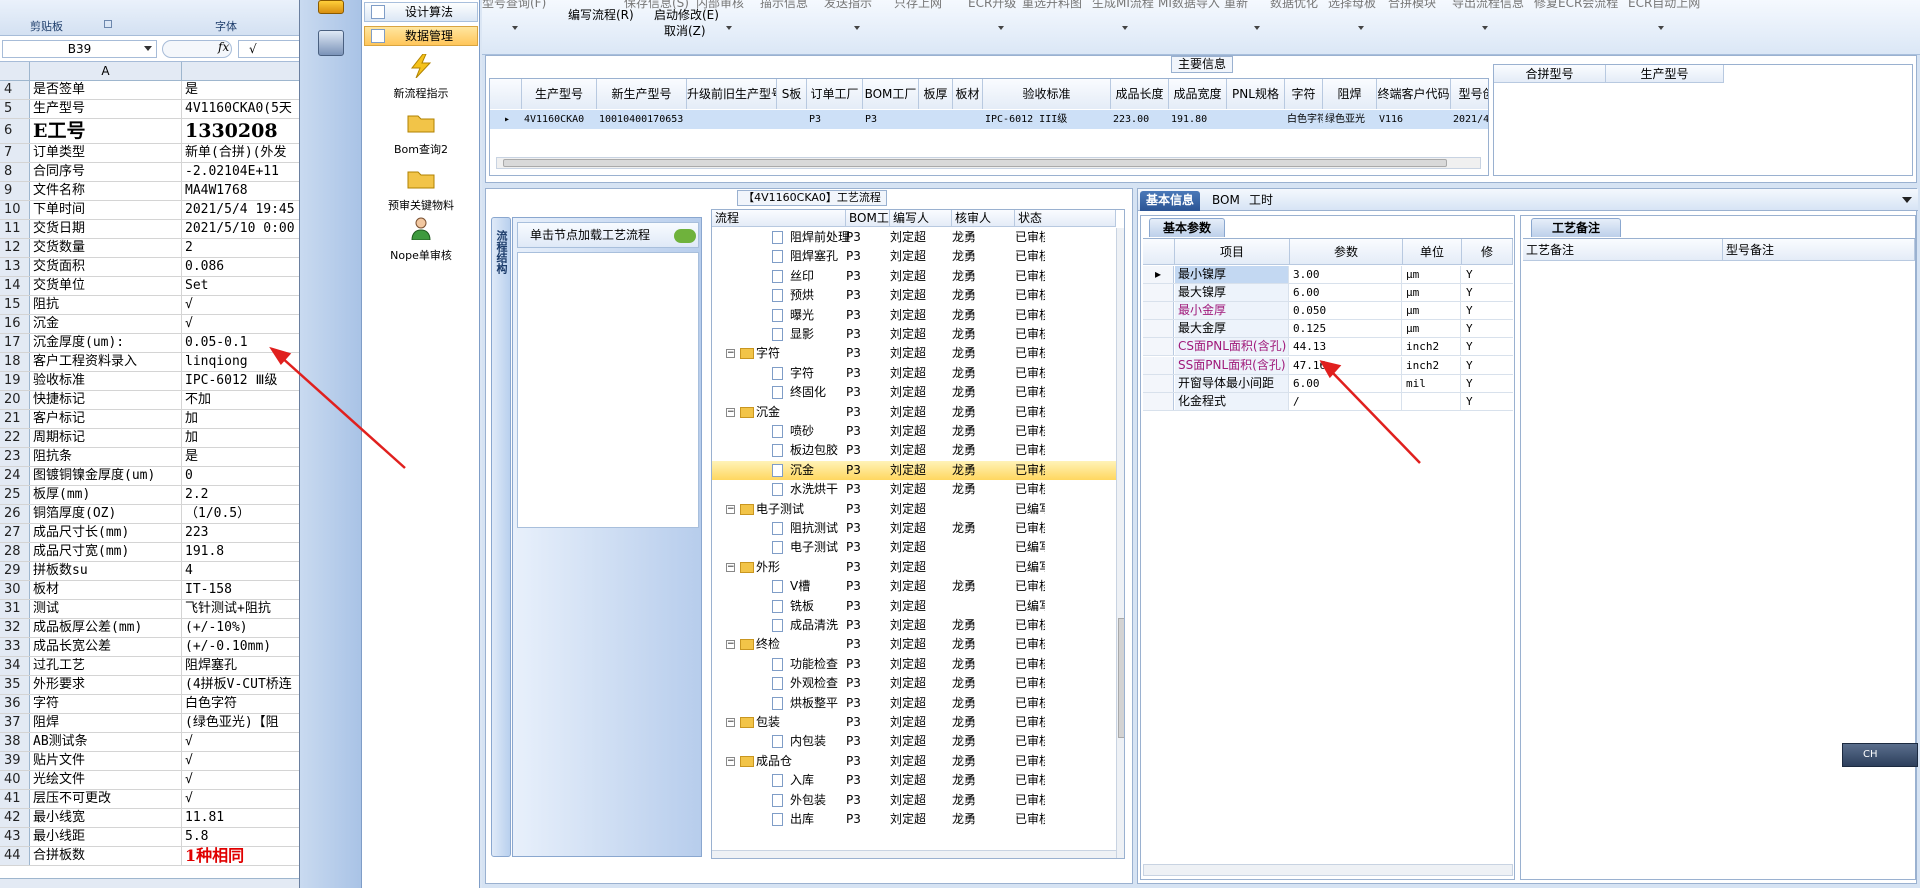  Describe the element at coordinates (240, 533) in the screenshot. I see `cell-value: 223` at that location.